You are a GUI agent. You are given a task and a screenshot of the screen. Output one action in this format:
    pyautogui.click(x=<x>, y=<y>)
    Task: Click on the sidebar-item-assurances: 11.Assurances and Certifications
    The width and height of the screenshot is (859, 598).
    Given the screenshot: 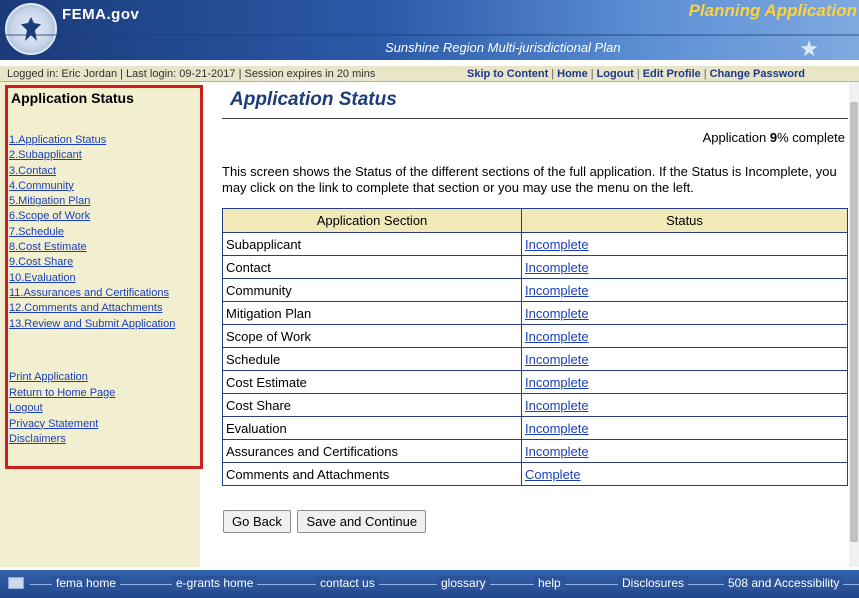 What is the action you would take?
    pyautogui.click(x=89, y=293)
    